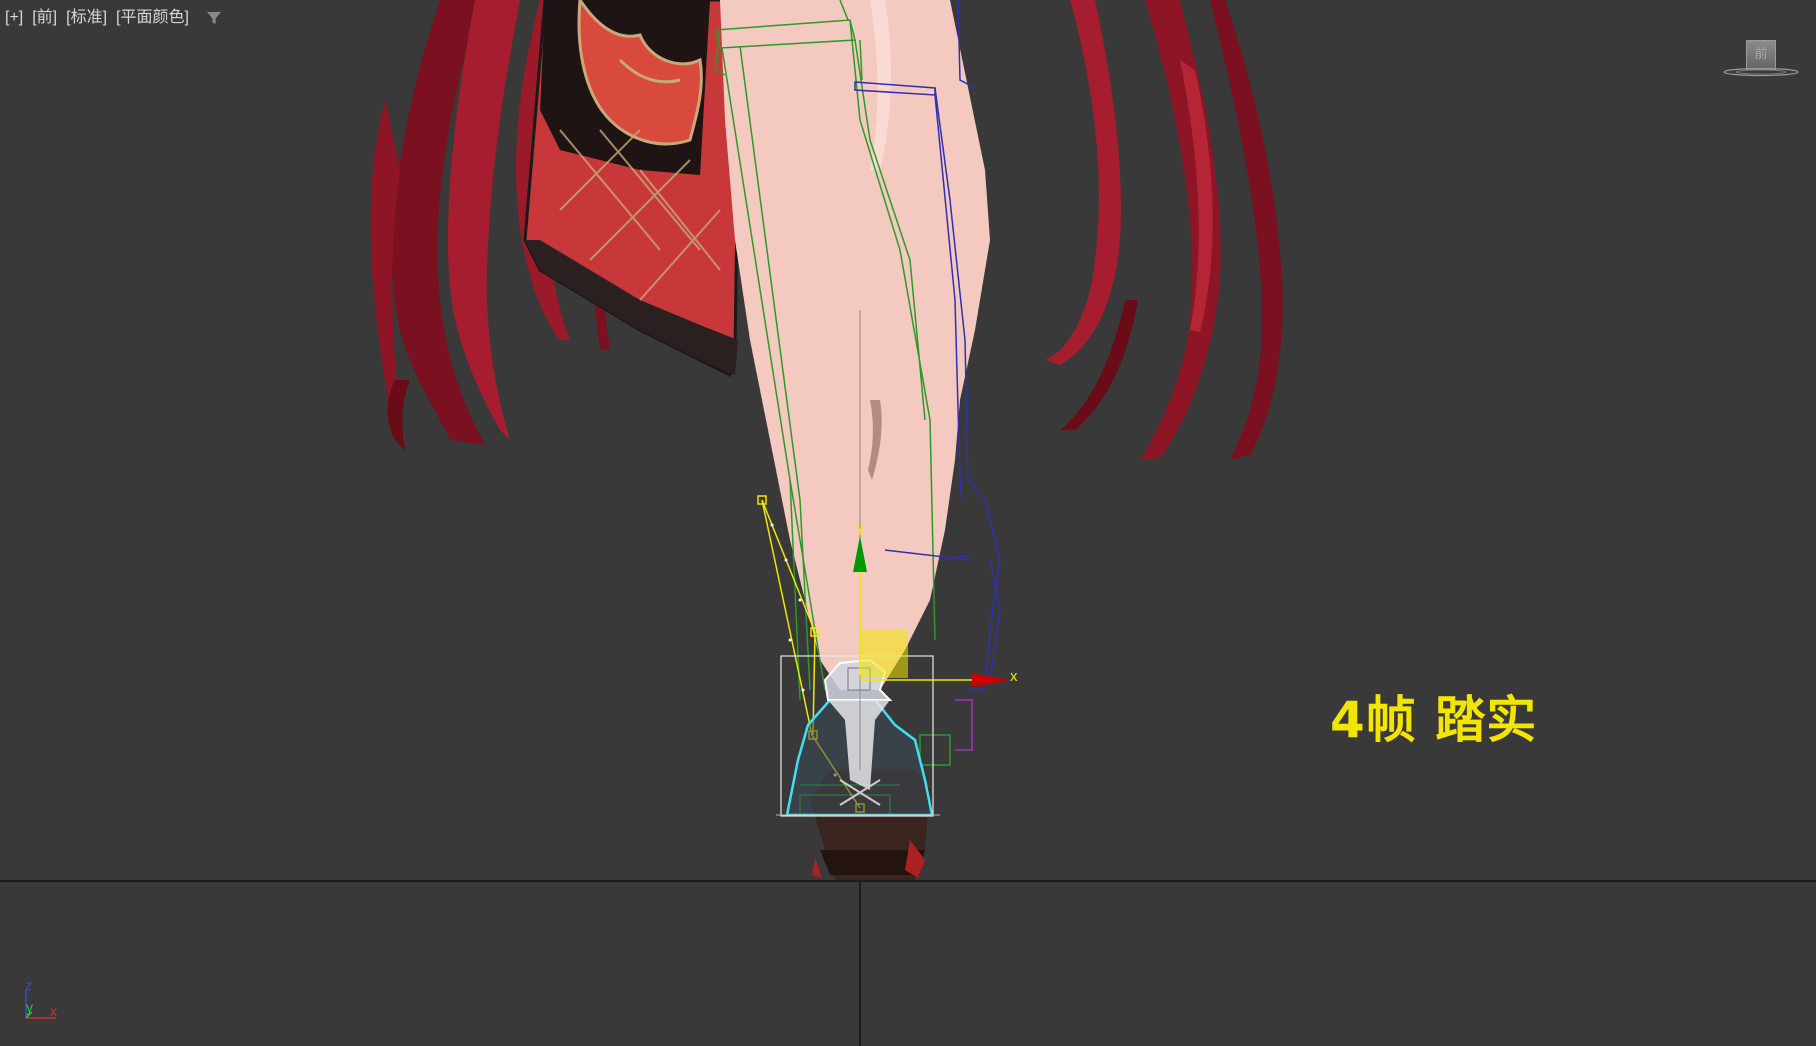 The width and height of the screenshot is (1816, 1046). Describe the element at coordinates (114, 18) in the screenshot. I see `viewport-label-menu: [+] [前] [标准] [平面颜色]` at that location.